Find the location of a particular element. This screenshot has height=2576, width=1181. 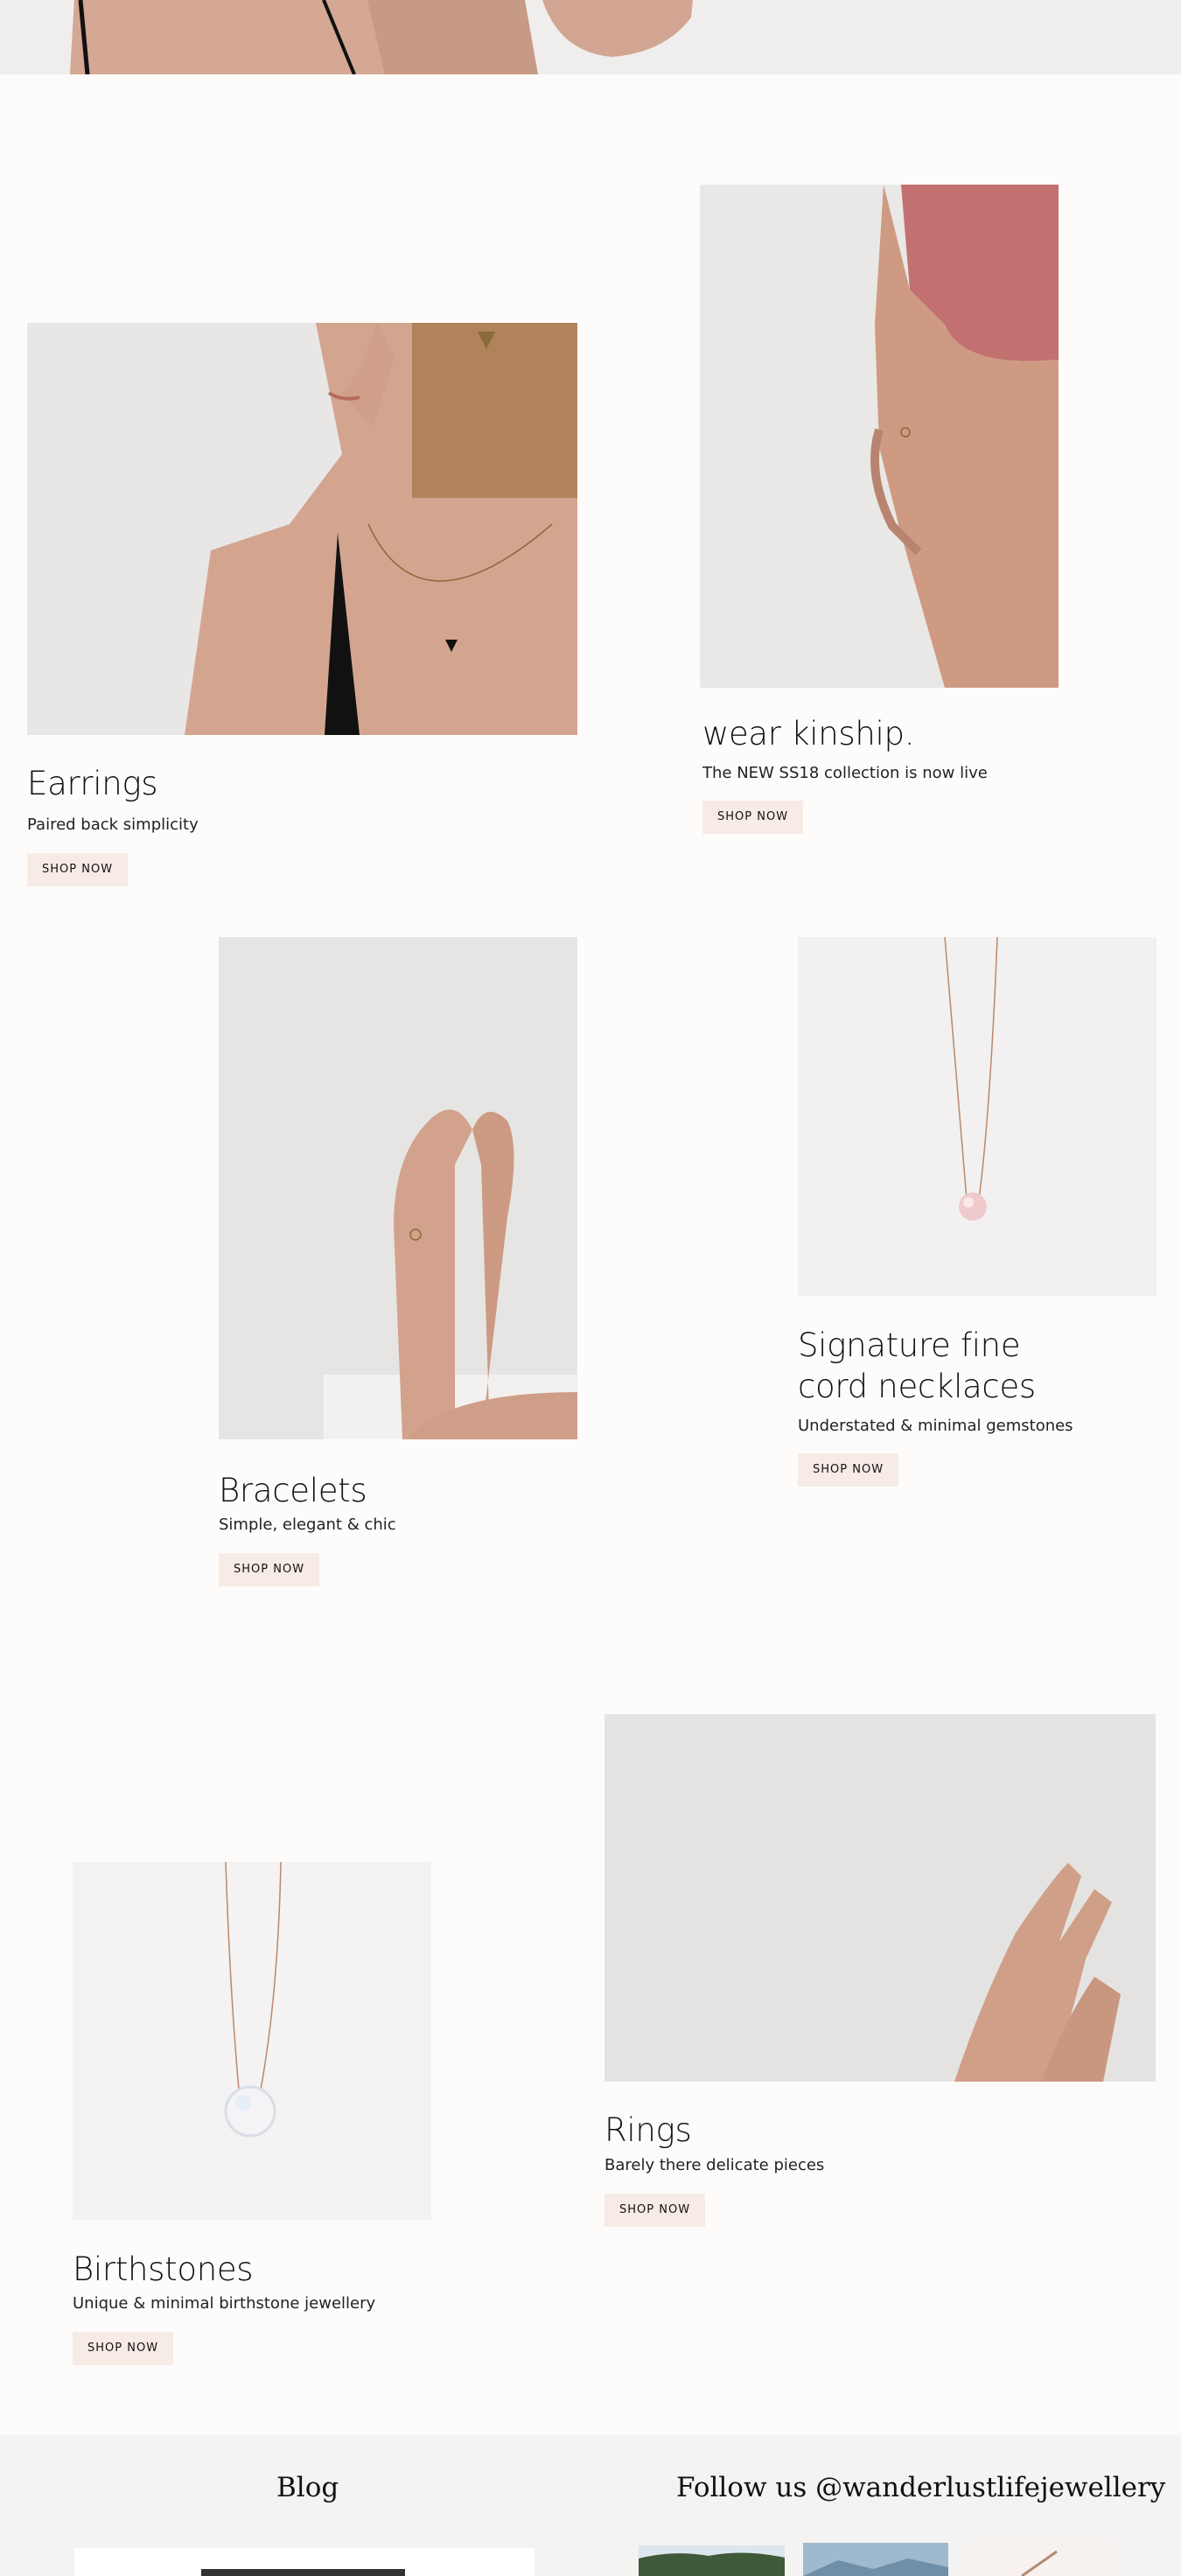

bracelets-shop-now-button: SHOP NOW is located at coordinates (269, 1569).